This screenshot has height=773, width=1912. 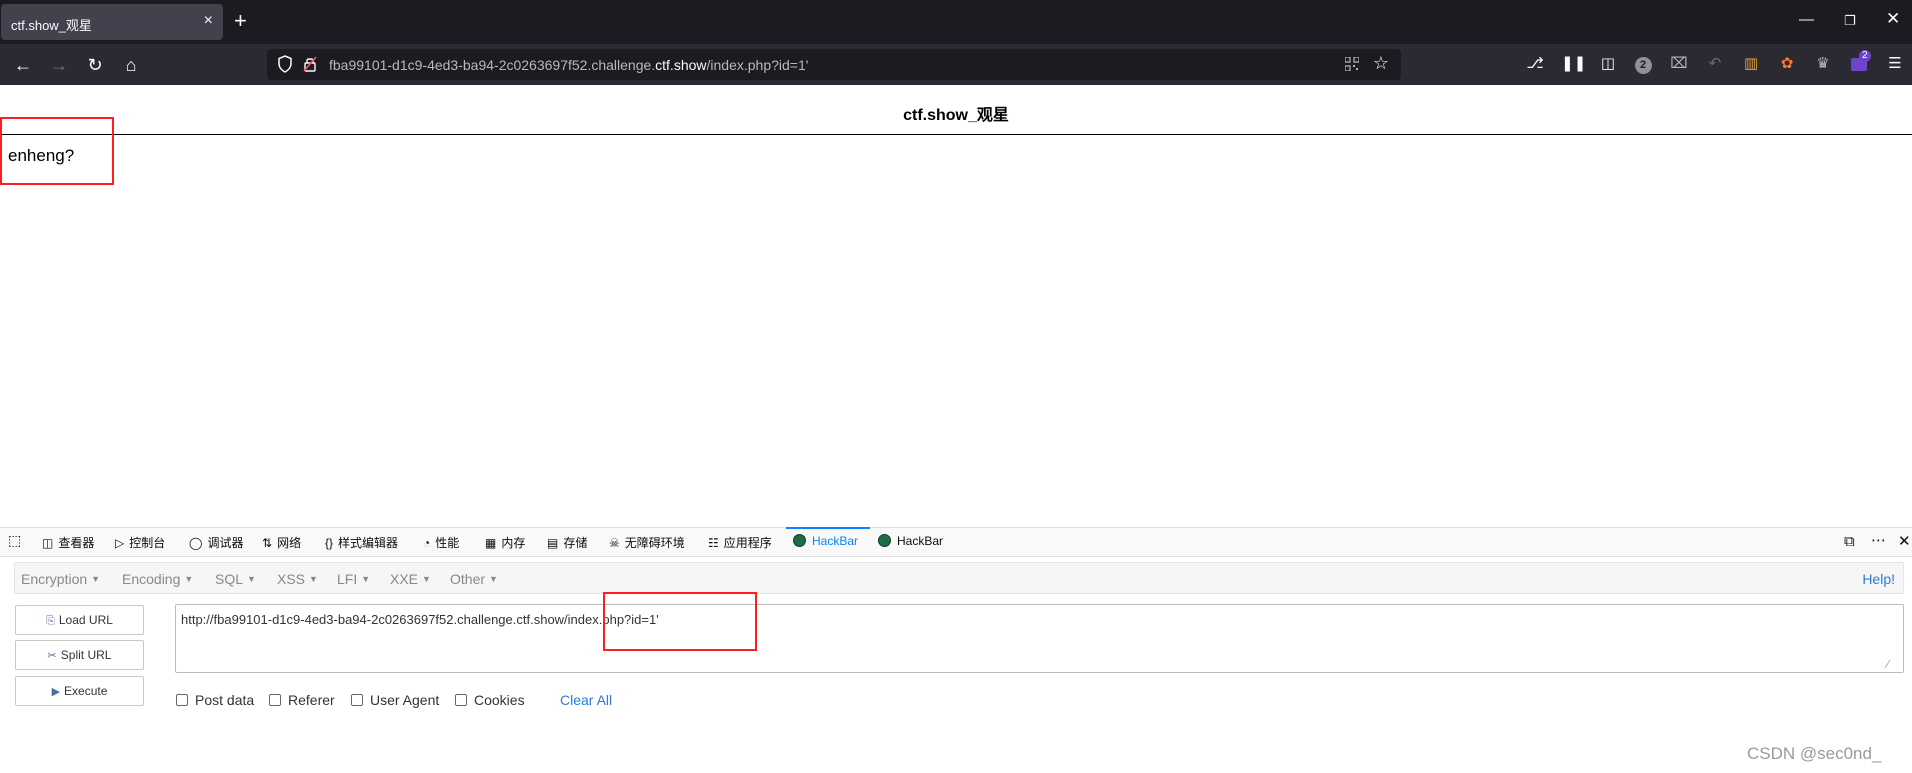 What do you see at coordinates (490, 700) in the screenshot?
I see `cookies-checkbox: Cookies` at bounding box center [490, 700].